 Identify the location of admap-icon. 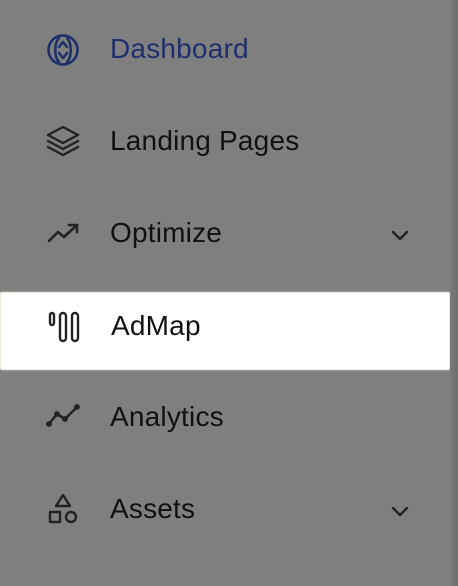
(64, 328).